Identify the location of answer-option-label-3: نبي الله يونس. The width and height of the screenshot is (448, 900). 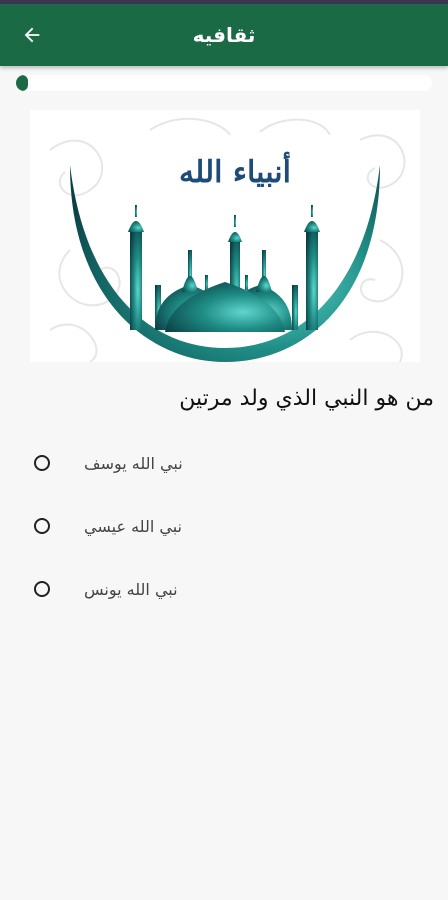
(131, 589).